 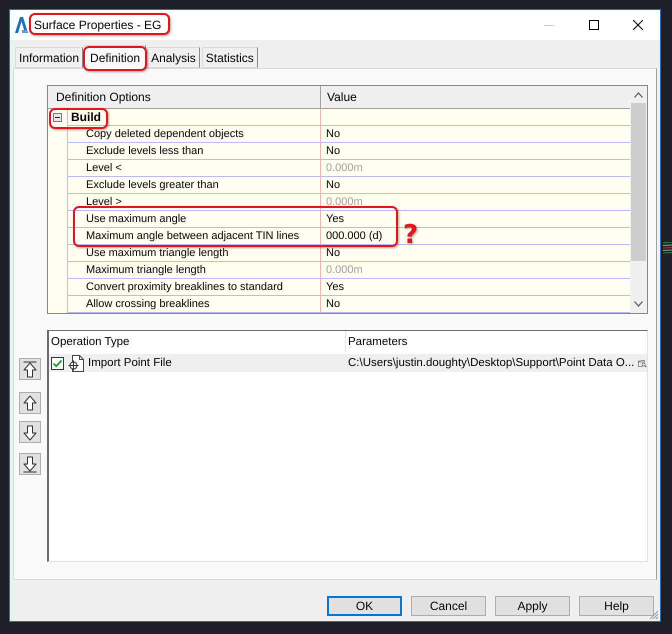 I want to click on move-bottom-button, so click(x=30, y=464).